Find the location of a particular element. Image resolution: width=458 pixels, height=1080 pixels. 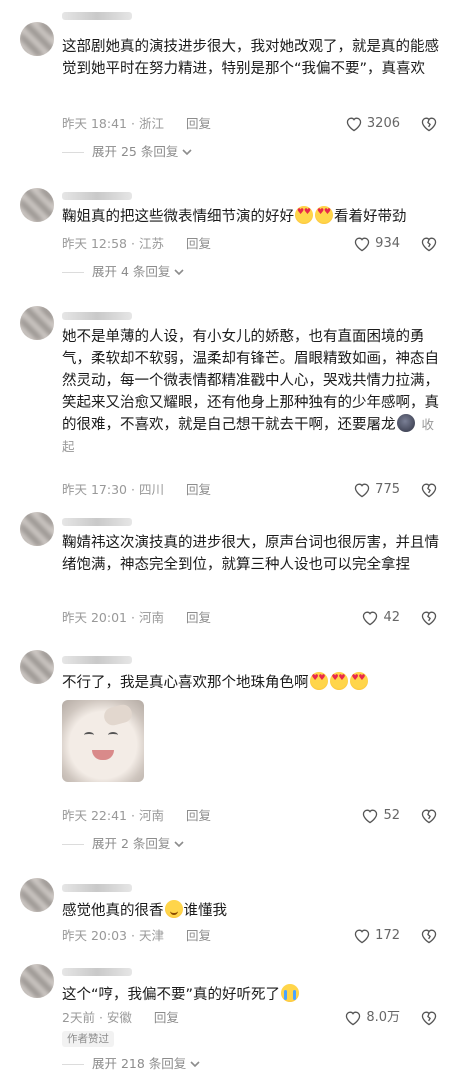

comment-text: 不行了，我是真心喜欢那个地珠角色啊 is located at coordinates (251, 683).